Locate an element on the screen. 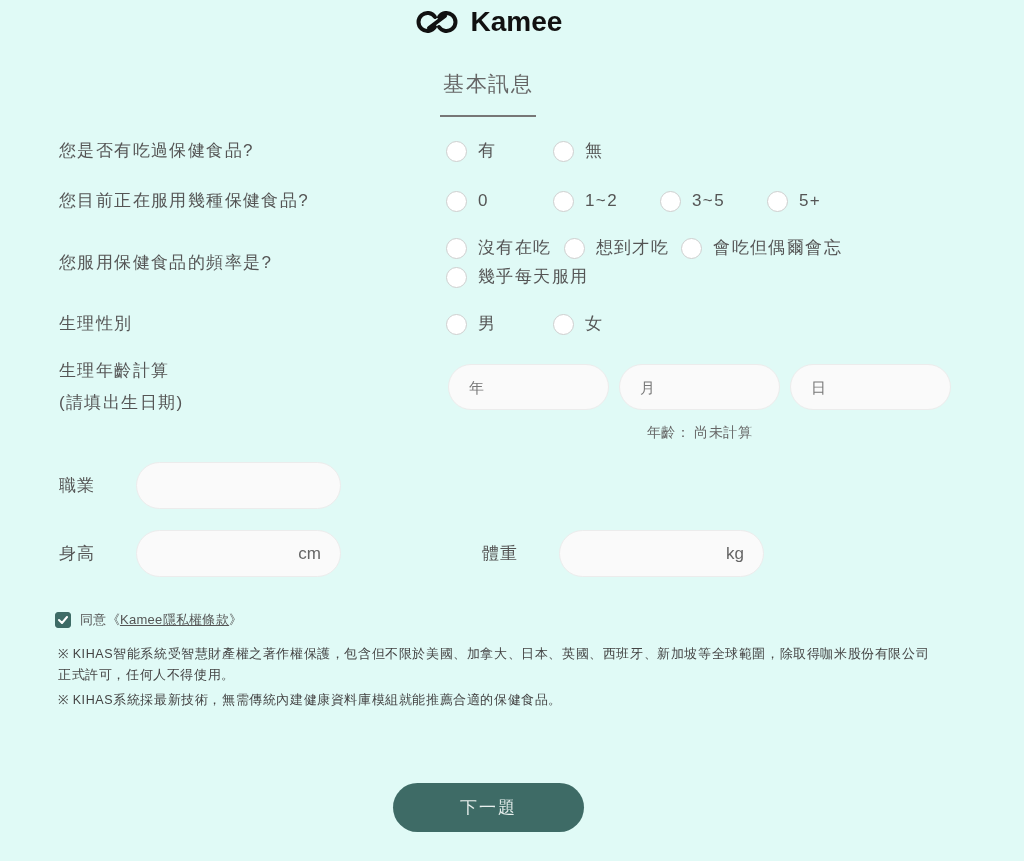 The width and height of the screenshot is (1024, 861). measure-field: kg is located at coordinates (661, 553).